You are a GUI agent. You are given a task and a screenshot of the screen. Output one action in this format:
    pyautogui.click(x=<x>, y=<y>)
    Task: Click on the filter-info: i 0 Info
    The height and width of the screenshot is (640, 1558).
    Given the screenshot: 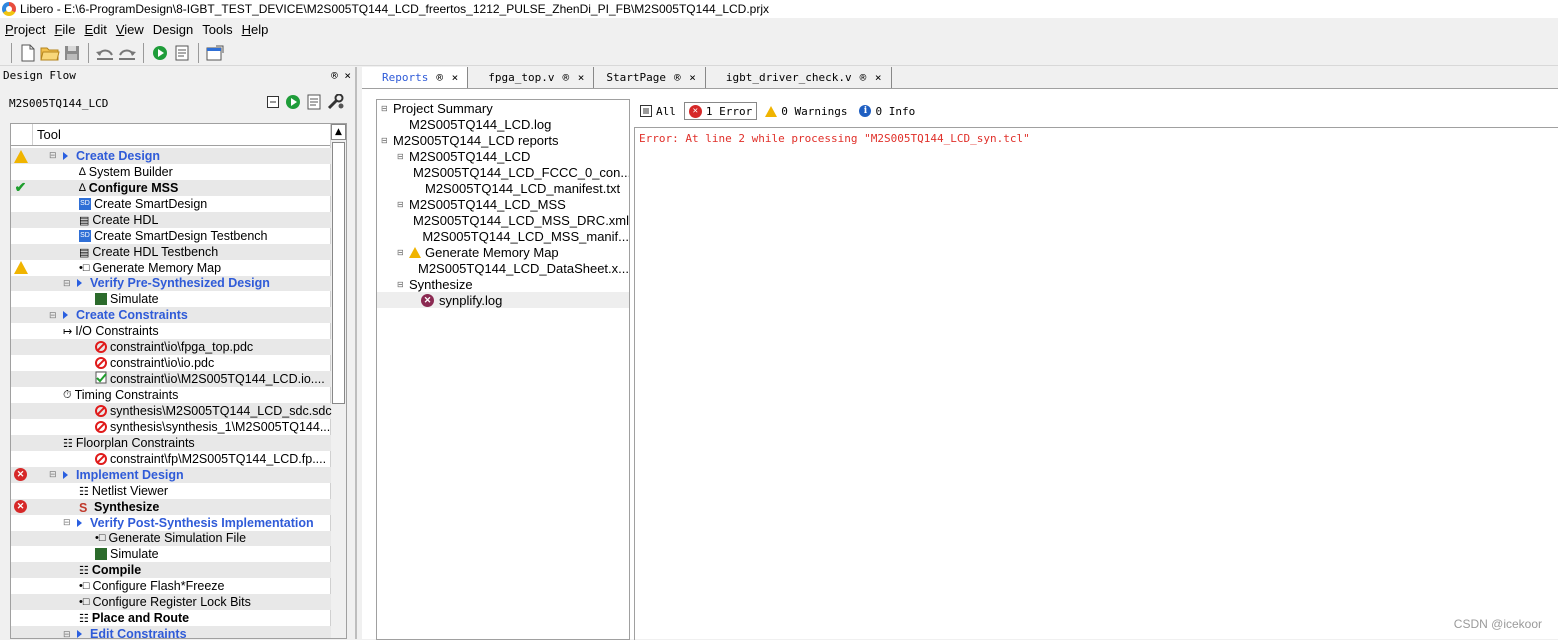 What is the action you would take?
    pyautogui.click(x=887, y=111)
    